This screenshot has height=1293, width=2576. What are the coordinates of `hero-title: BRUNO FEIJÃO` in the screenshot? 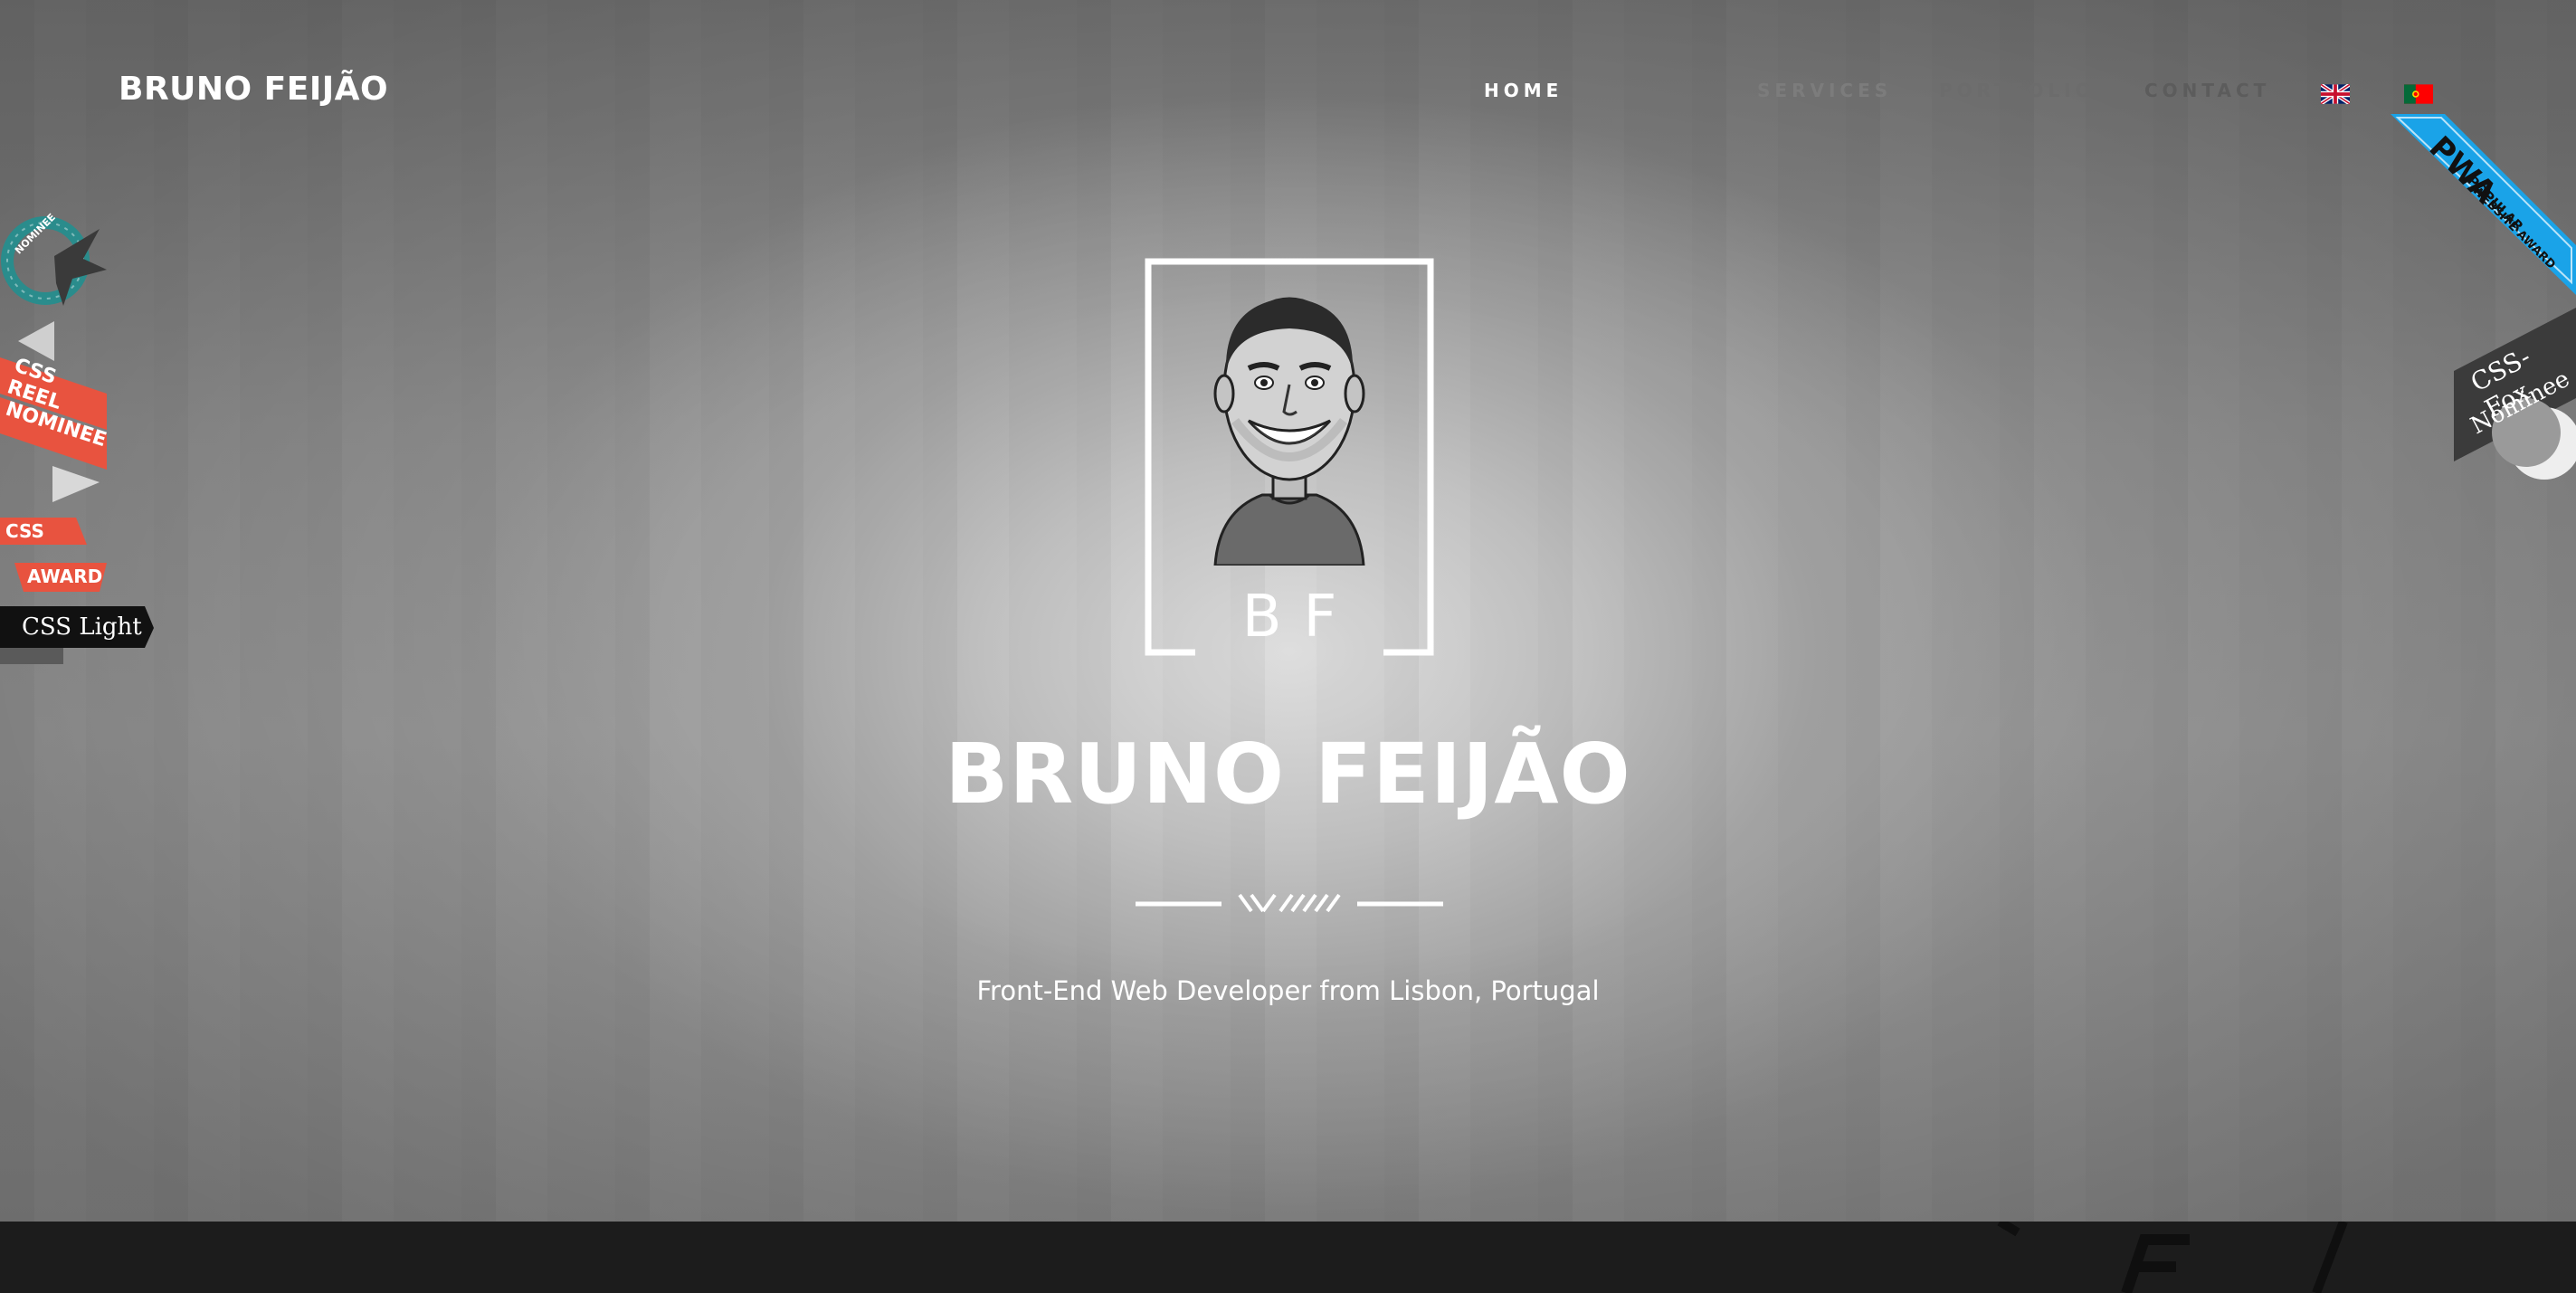 It's located at (1288, 774).